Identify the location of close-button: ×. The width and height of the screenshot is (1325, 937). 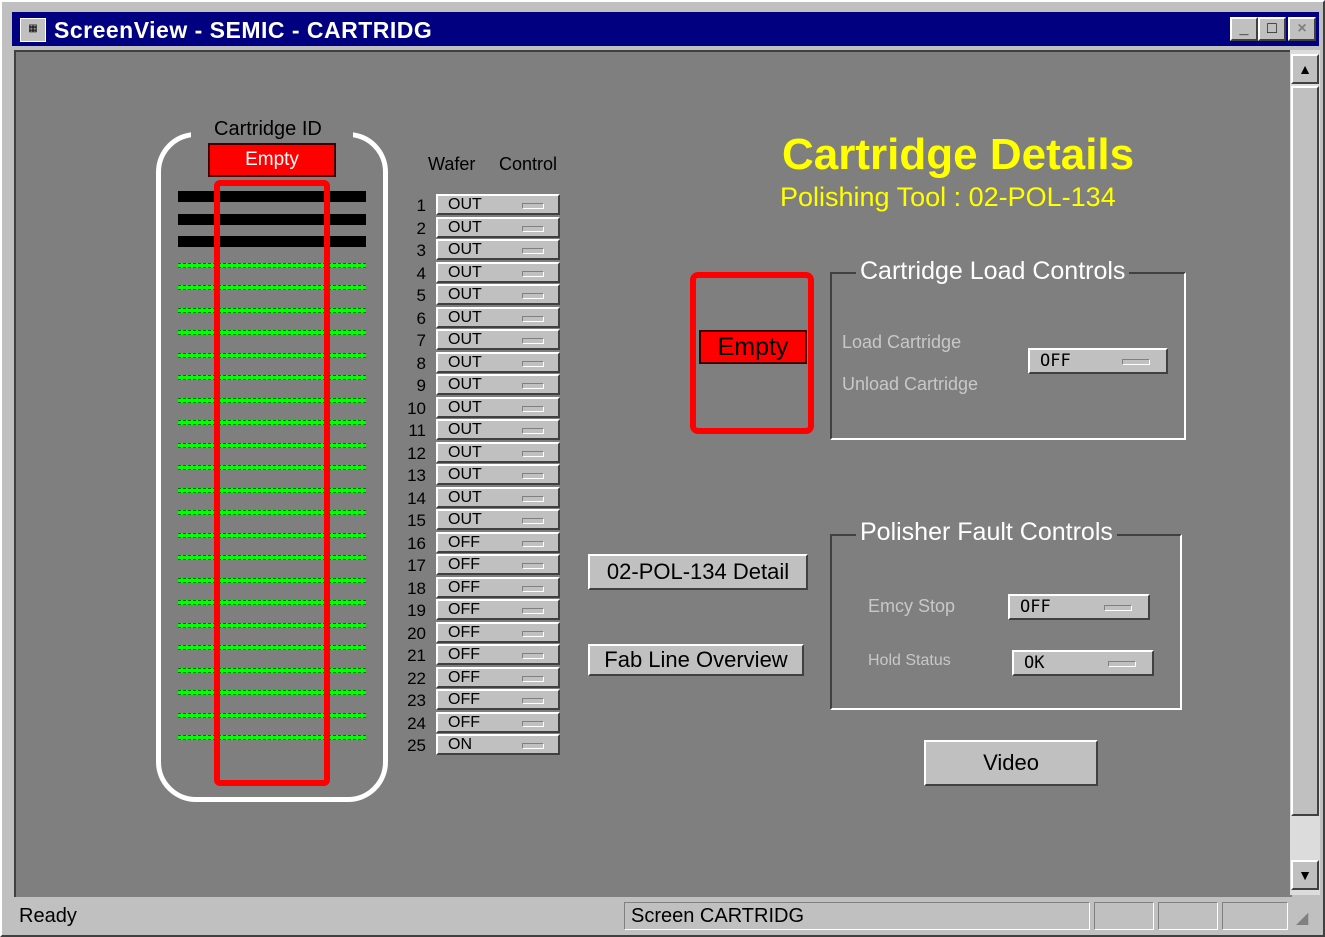
(1302, 29).